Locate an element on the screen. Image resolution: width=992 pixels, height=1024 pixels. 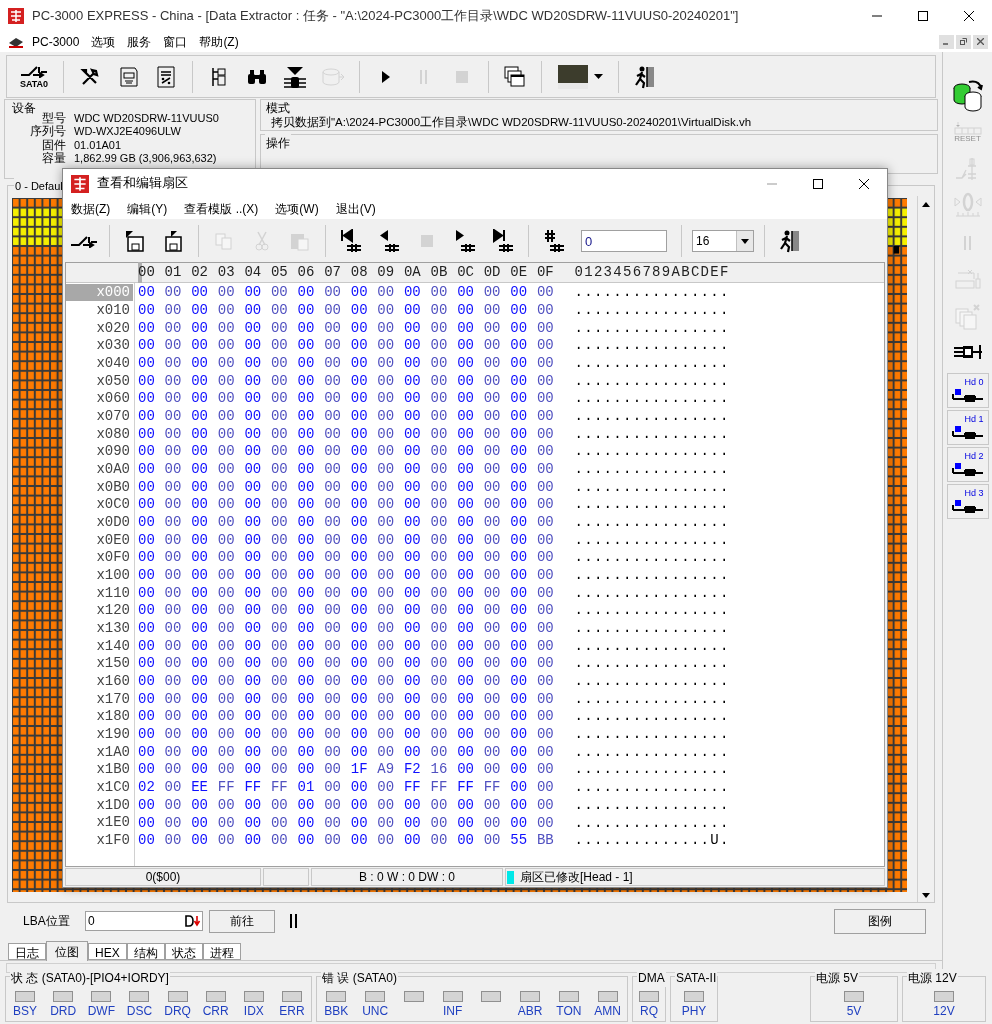
tab: 进程 is located at coordinates (221, 951).